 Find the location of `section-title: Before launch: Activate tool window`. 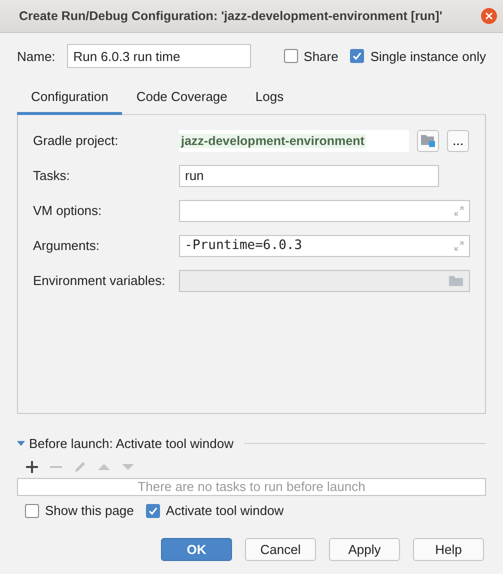

section-title: Before launch: Activate tool window is located at coordinates (131, 443).